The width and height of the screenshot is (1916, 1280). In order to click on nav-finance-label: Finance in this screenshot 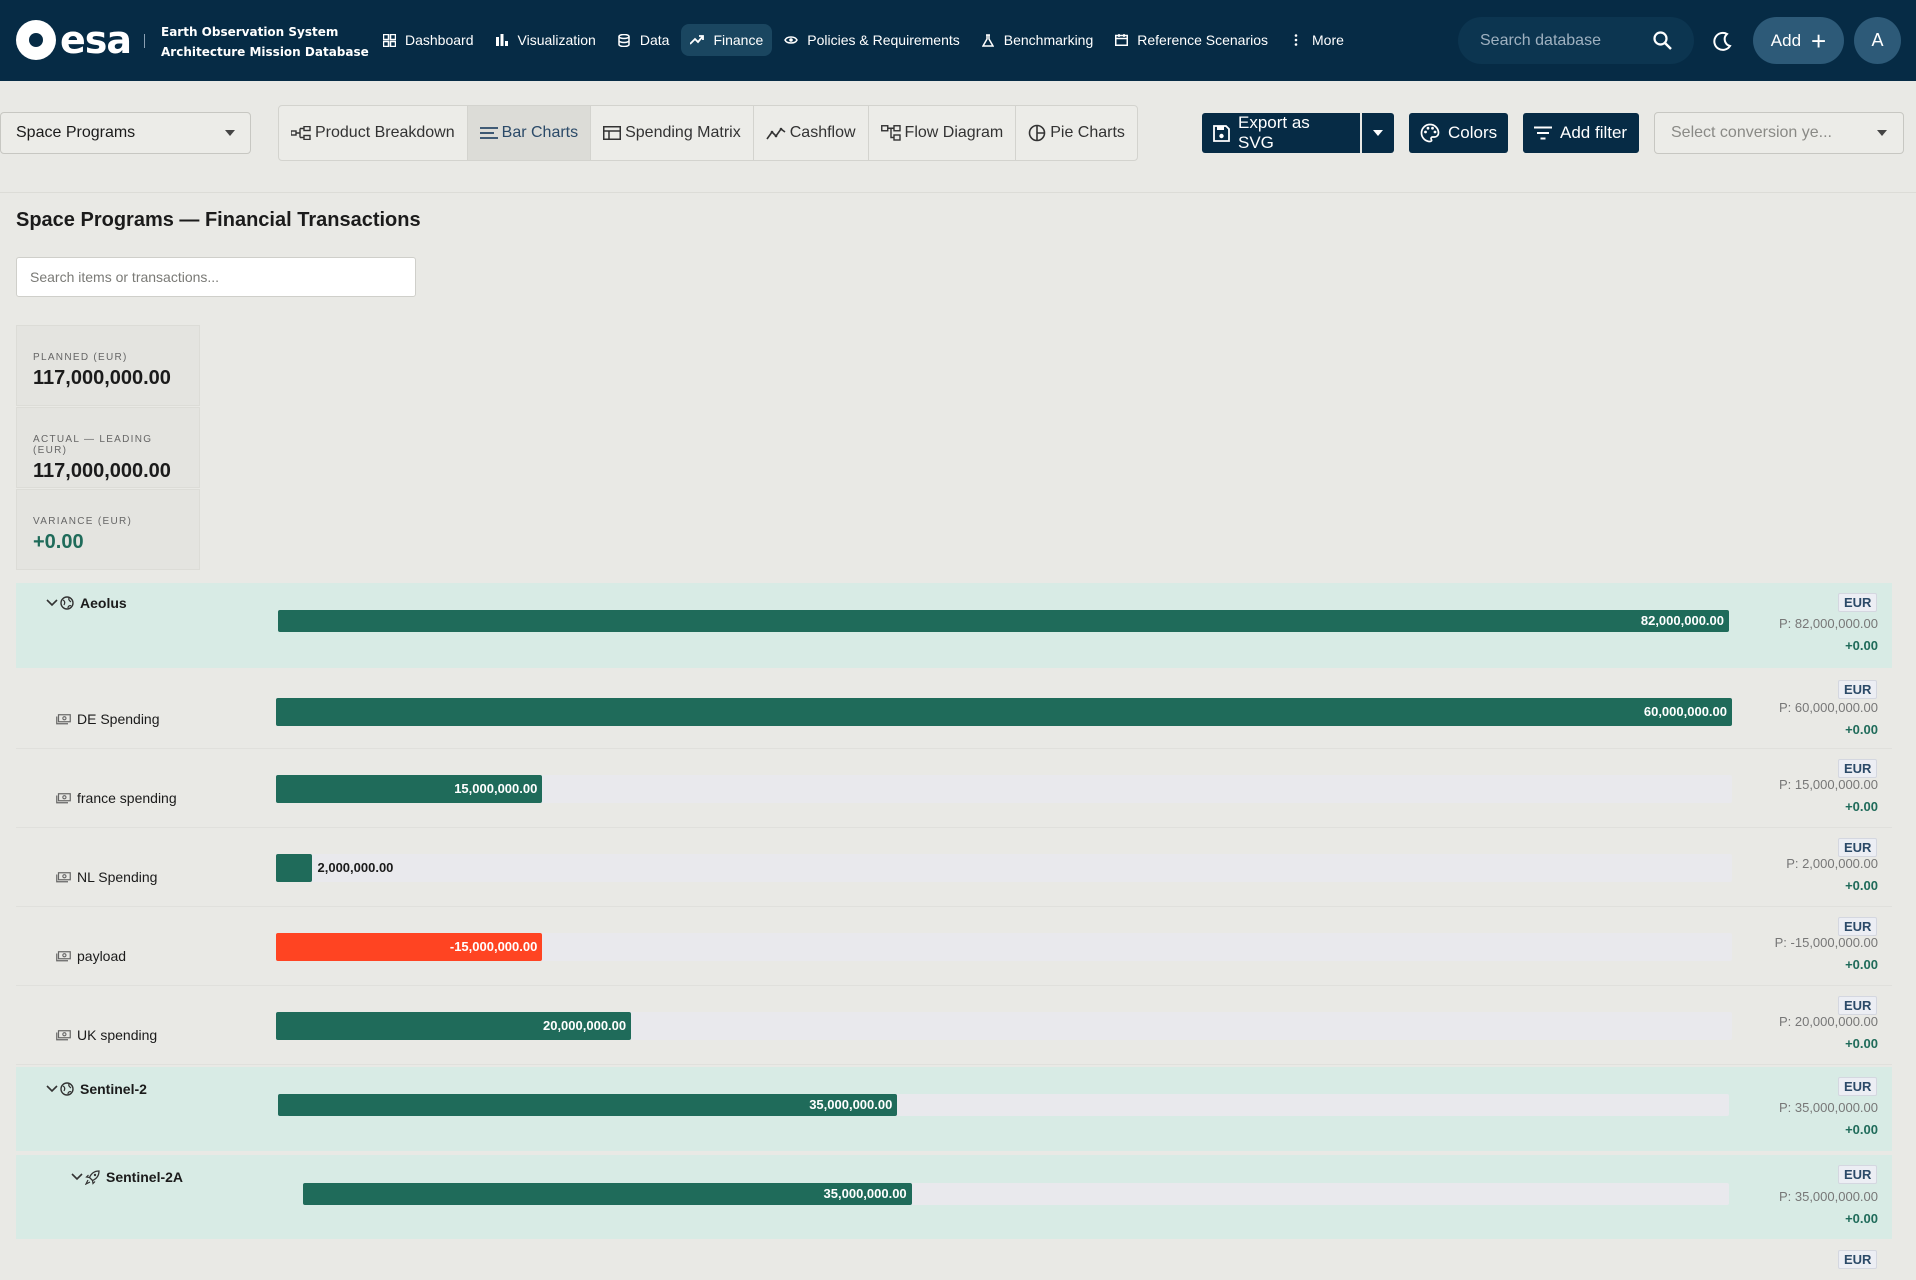, I will do `click(738, 40)`.